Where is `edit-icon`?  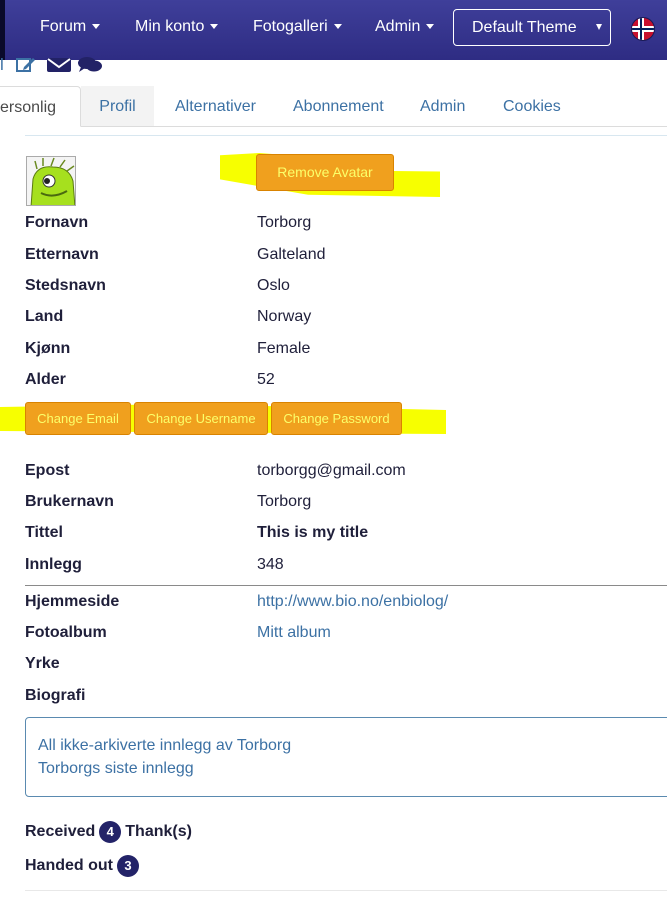 edit-icon is located at coordinates (26, 66).